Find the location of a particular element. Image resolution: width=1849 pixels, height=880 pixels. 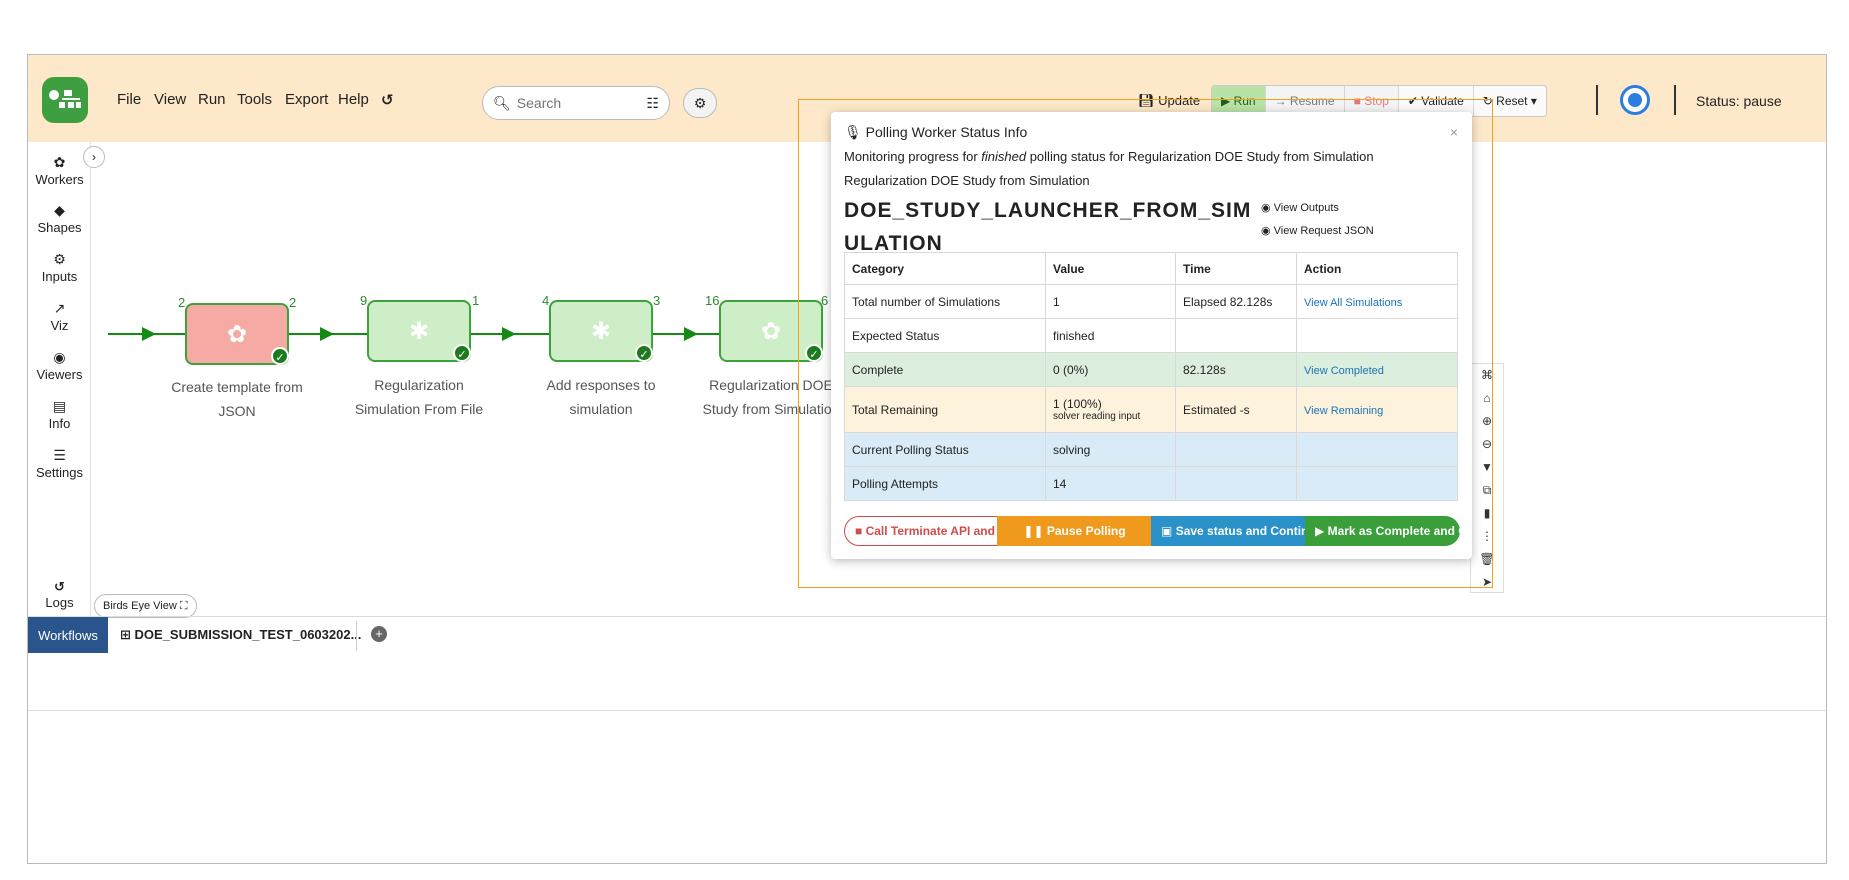

sidebar-item-label: Workers is located at coordinates (59, 179).